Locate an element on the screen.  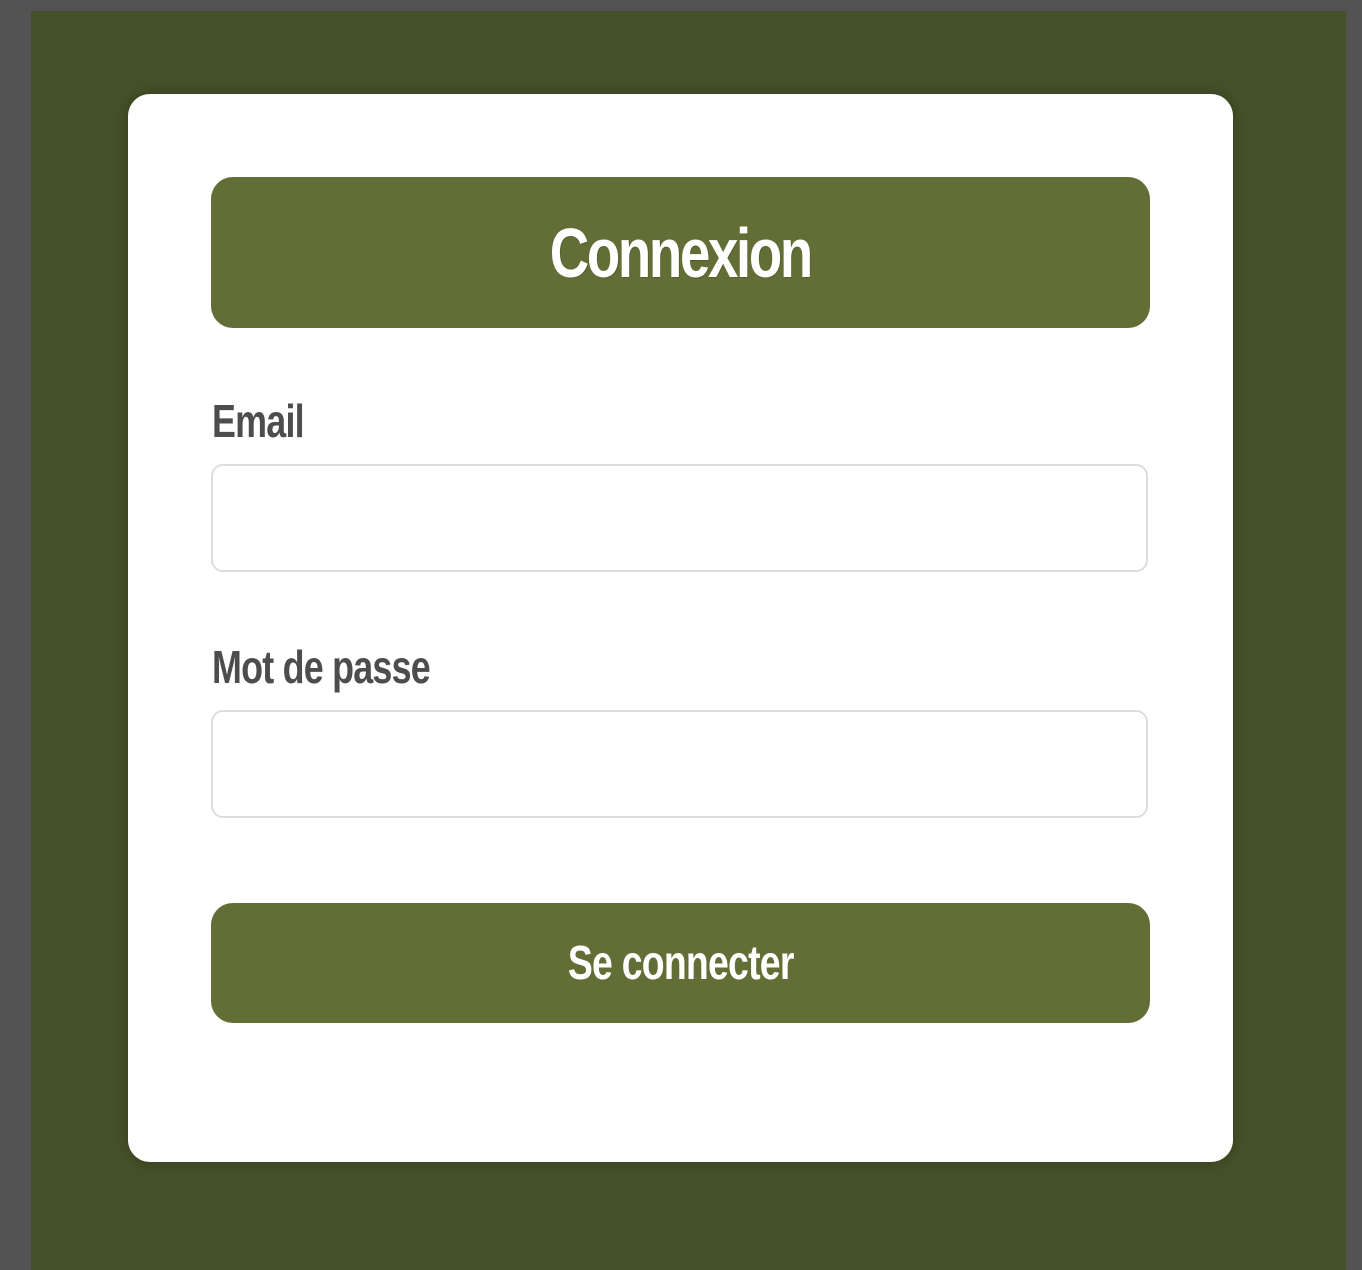
password-label: Mot de passe is located at coordinates (321, 667).